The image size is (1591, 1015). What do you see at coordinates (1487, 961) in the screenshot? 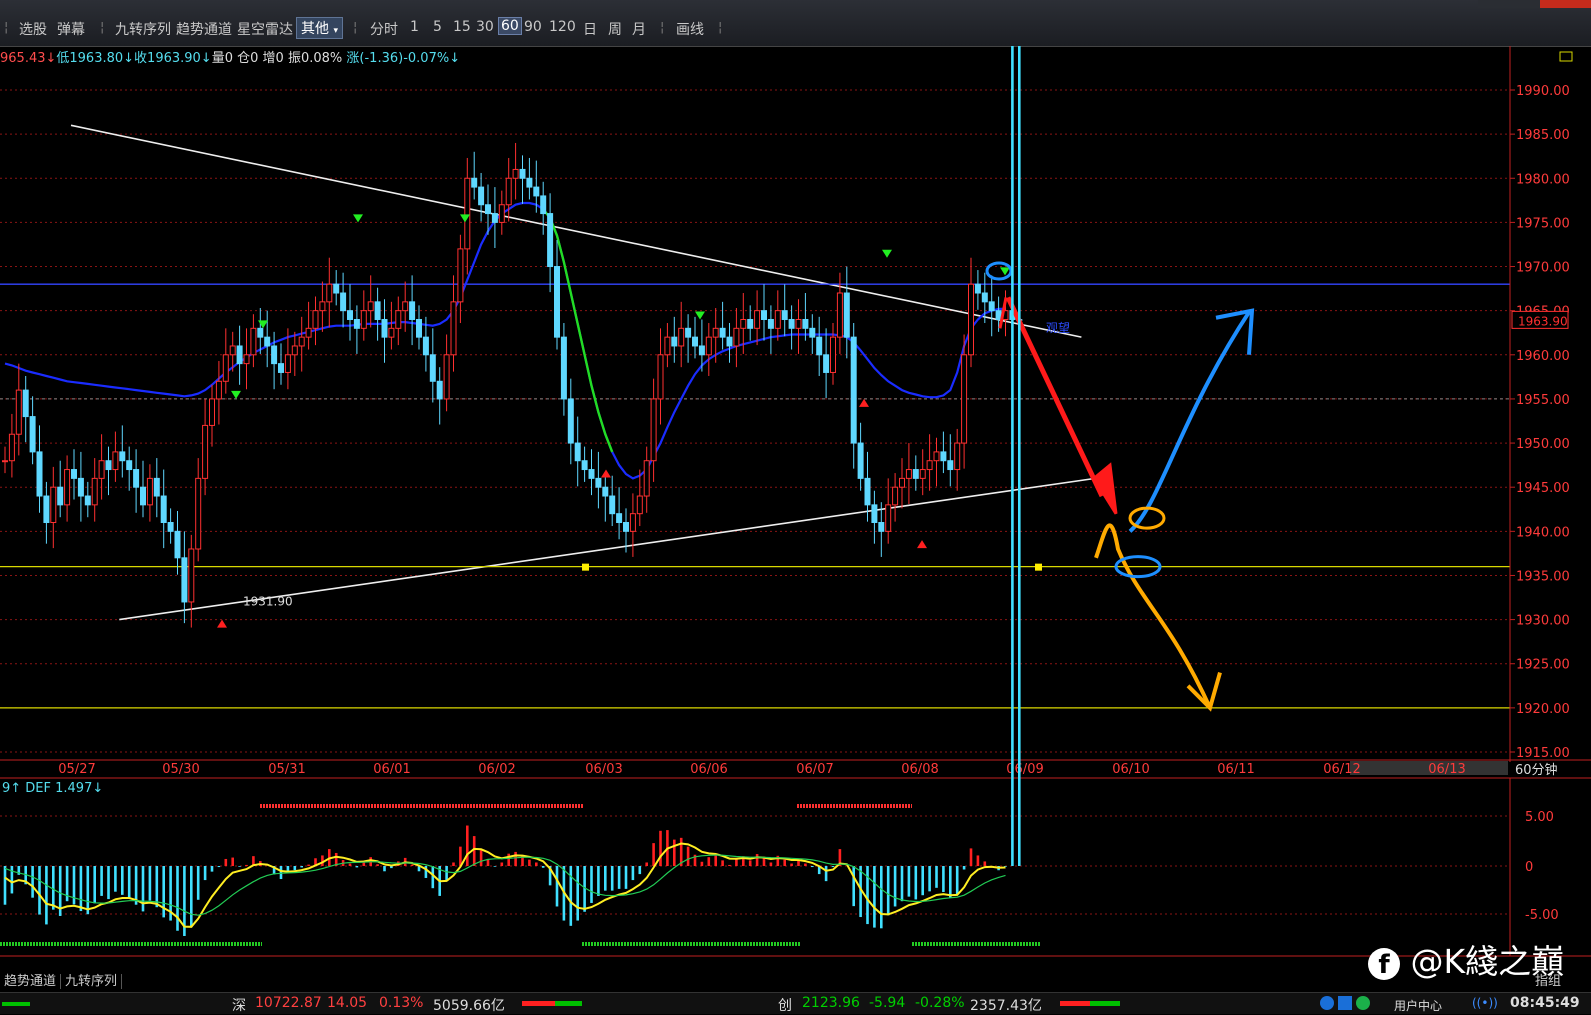
I see `watermark-text: @K綫之巔` at bounding box center [1487, 961].